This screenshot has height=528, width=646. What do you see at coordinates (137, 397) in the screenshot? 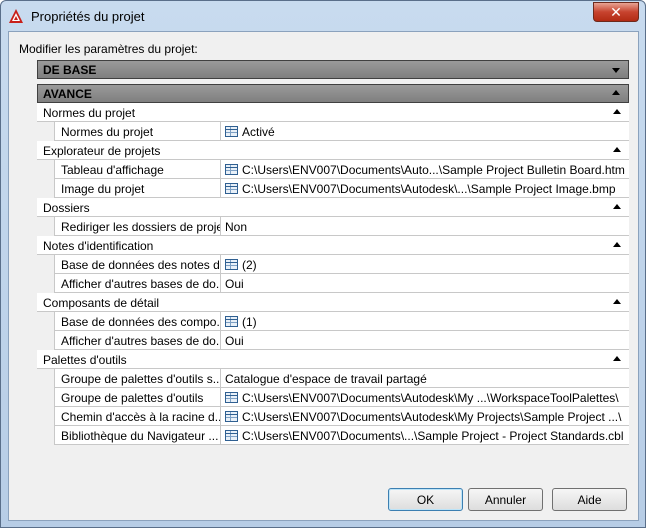
I see `property-name: Groupe de palettes d'outils` at bounding box center [137, 397].